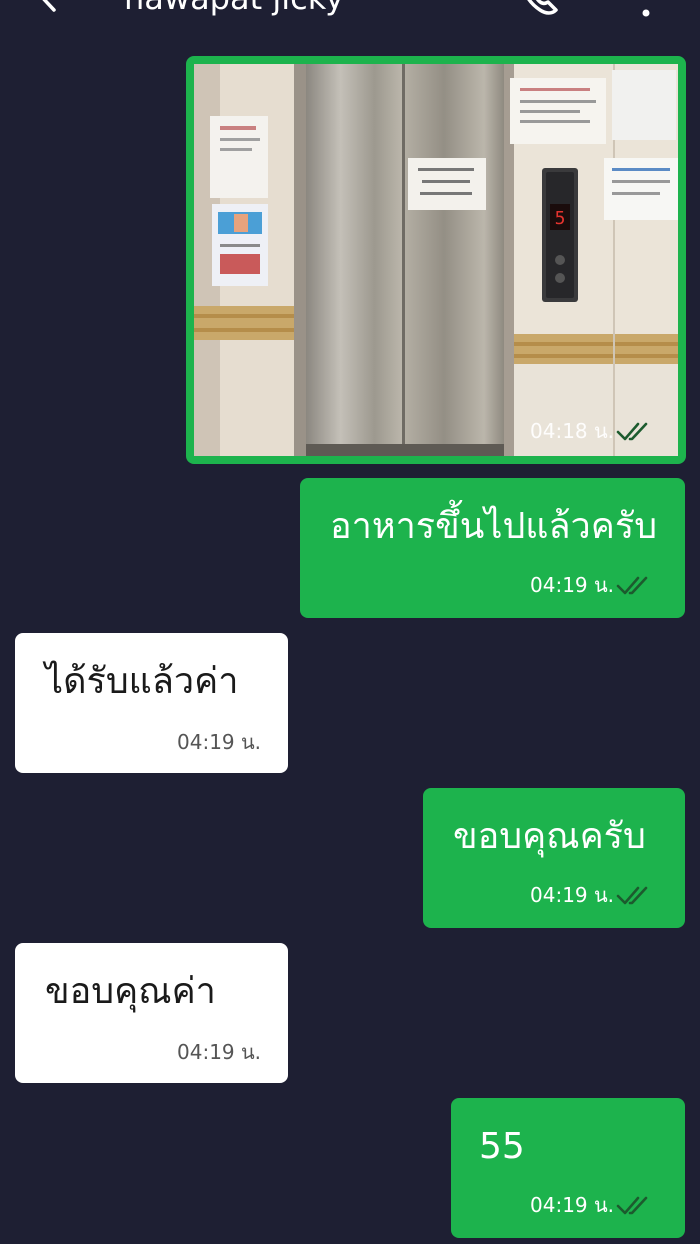 This screenshot has width=700, height=1244. Describe the element at coordinates (49, 6) in the screenshot. I see `back-arrow-icon` at that location.